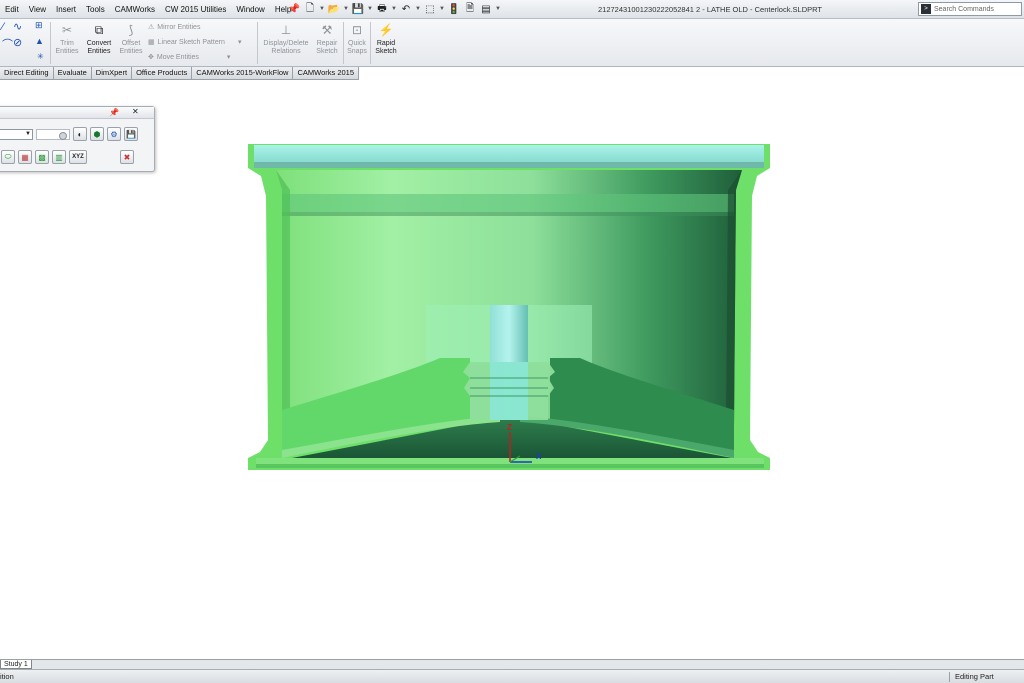  I want to click on triad-z-label: Z, so click(509, 427).